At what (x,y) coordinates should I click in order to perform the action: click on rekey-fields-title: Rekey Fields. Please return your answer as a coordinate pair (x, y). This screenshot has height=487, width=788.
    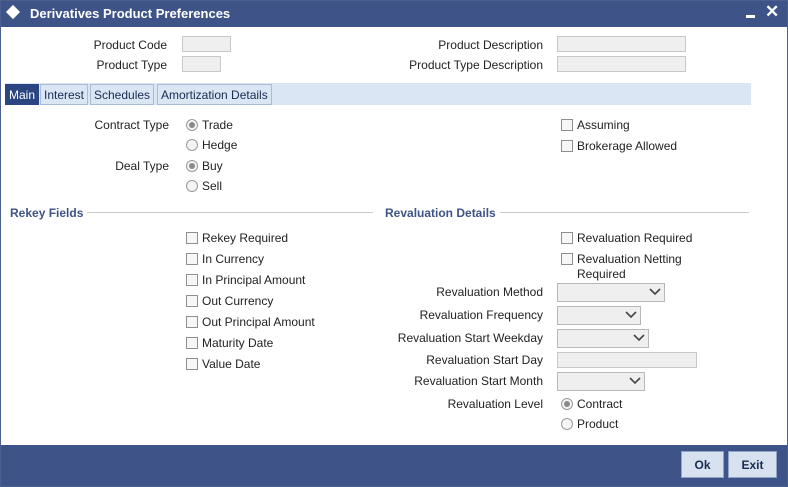
    Looking at the image, I should click on (47, 213).